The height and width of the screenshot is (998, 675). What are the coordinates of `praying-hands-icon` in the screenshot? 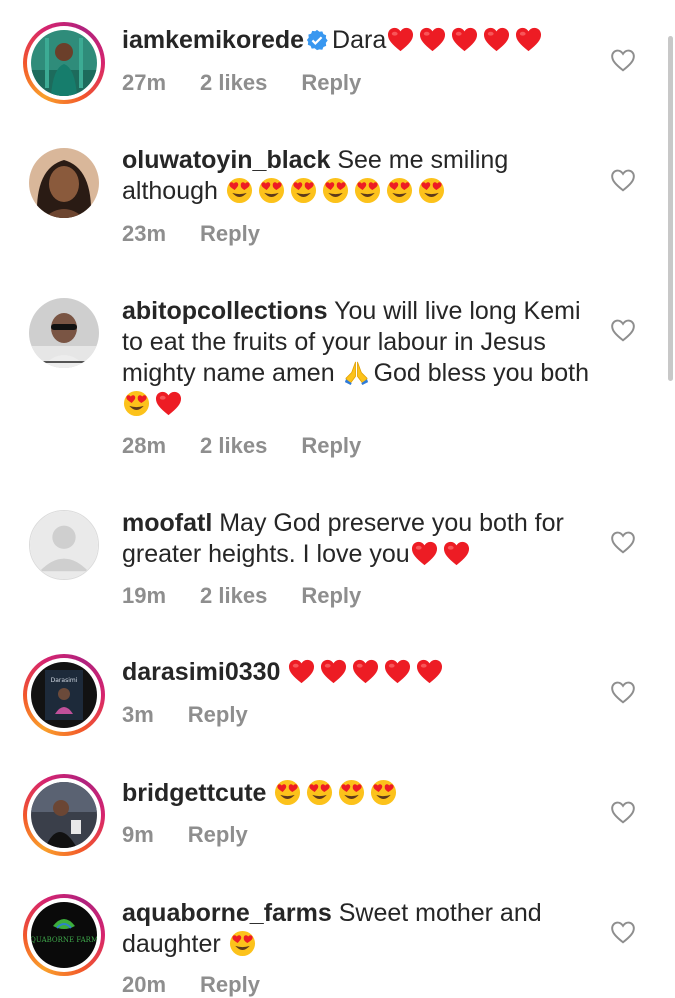 It's located at (356, 373).